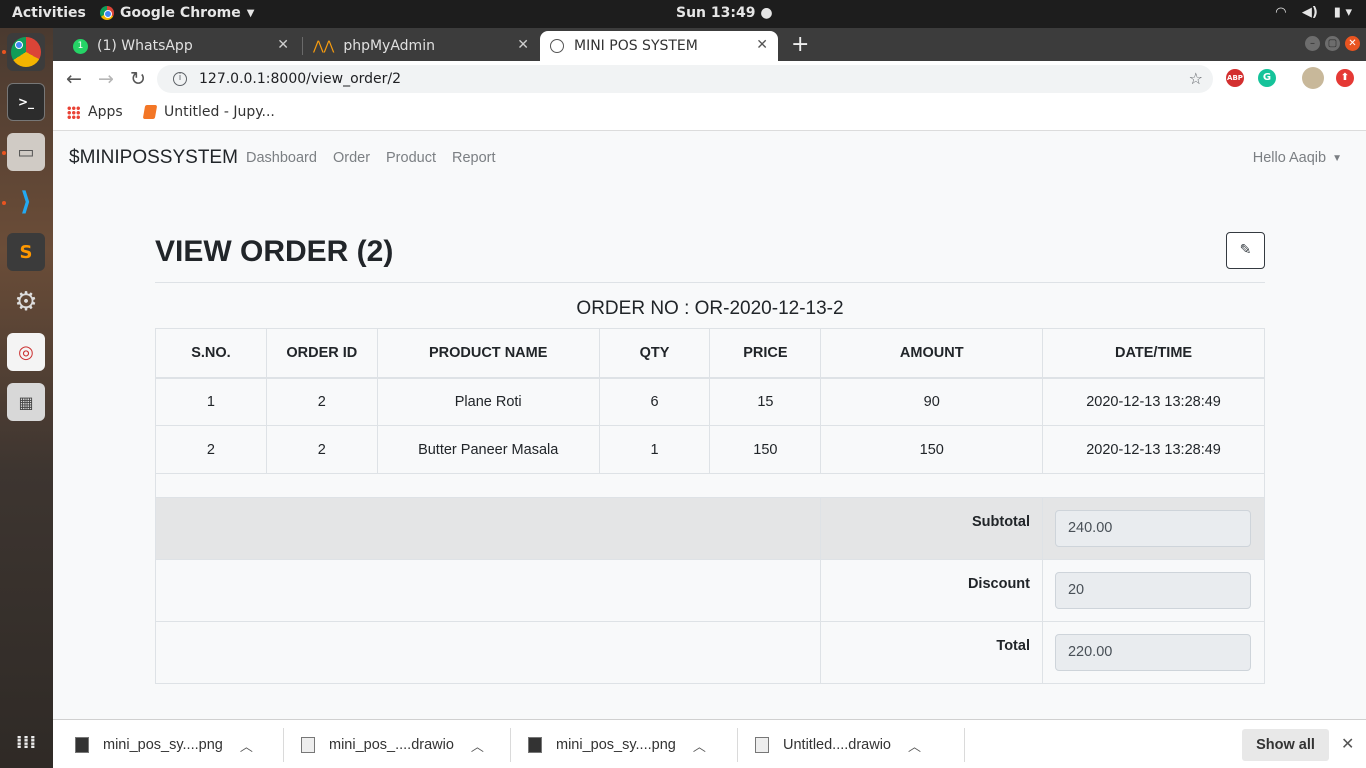  Describe the element at coordinates (26, 252) in the screenshot. I see `sublime-text-icon: S` at that location.